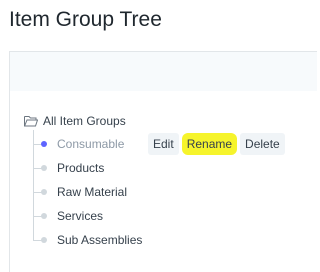  I want to click on folder-open-icon, so click(31, 121).